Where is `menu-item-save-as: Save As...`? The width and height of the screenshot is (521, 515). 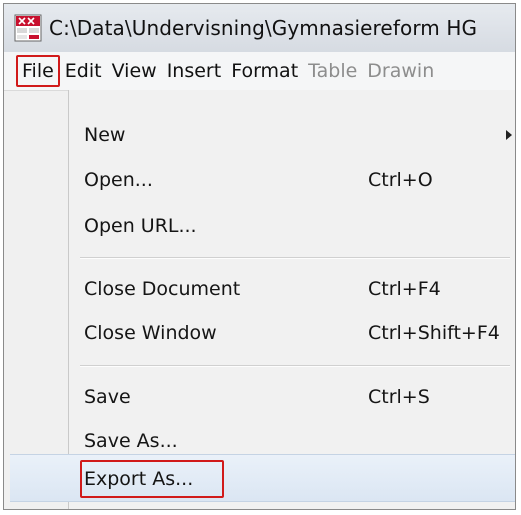
menu-item-save-as: Save As... is located at coordinates (294, 441).